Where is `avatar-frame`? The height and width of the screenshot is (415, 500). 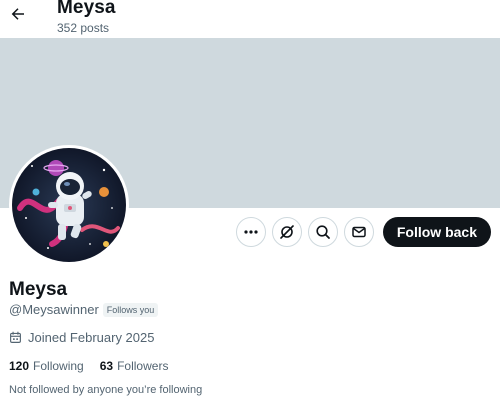
avatar-frame is located at coordinates (69, 205).